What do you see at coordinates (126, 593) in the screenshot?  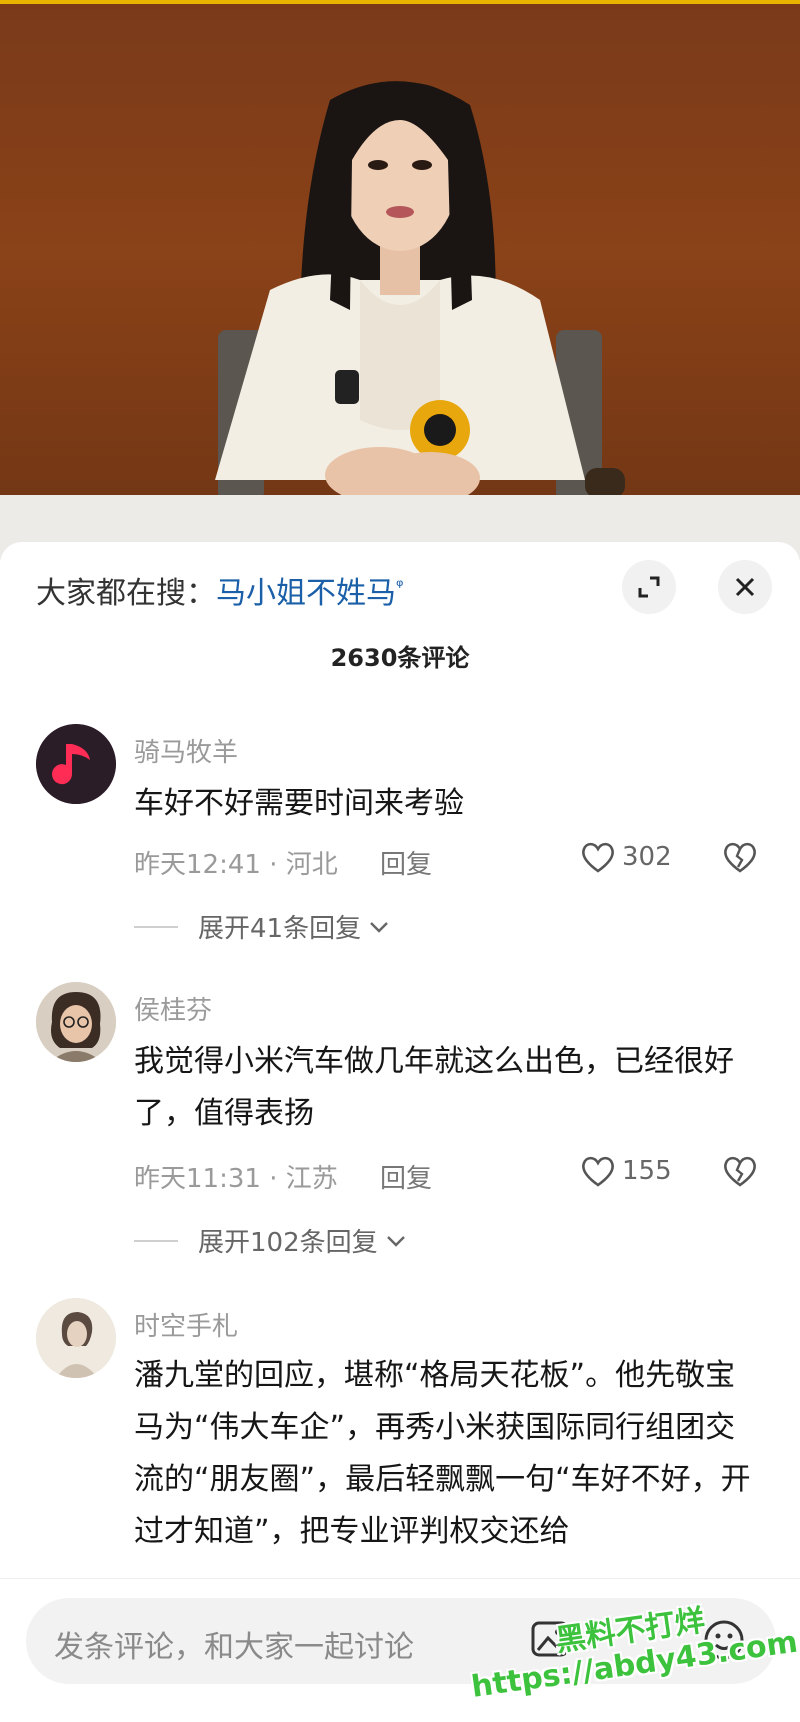 I see `search-suggestion-prefix: 大家都在搜：` at bounding box center [126, 593].